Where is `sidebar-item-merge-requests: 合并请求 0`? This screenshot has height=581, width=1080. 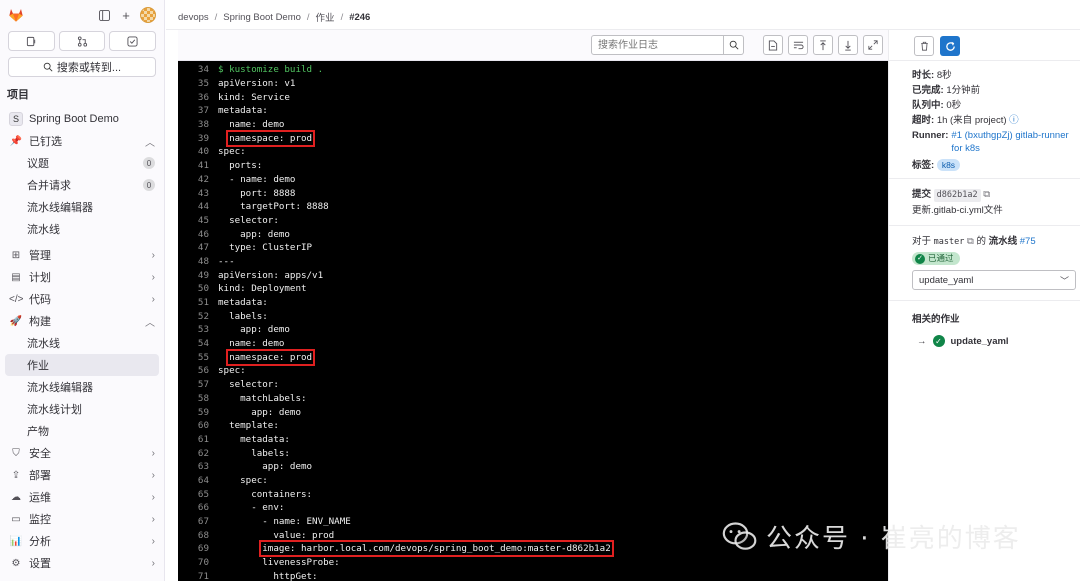
sidebar-item-merge-requests: 合并请求 0 is located at coordinates (82, 185).